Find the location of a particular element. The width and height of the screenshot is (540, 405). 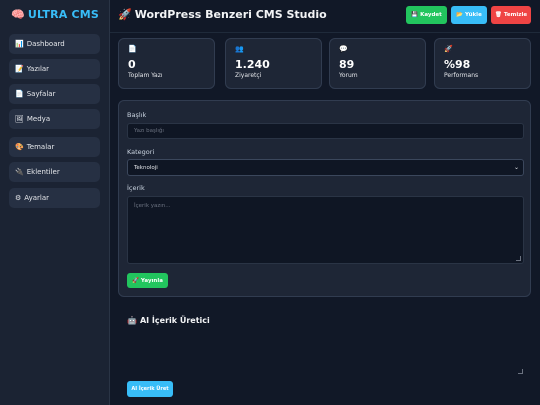

sidebar-item-pages: 📄 Sayfalar is located at coordinates (54, 94).